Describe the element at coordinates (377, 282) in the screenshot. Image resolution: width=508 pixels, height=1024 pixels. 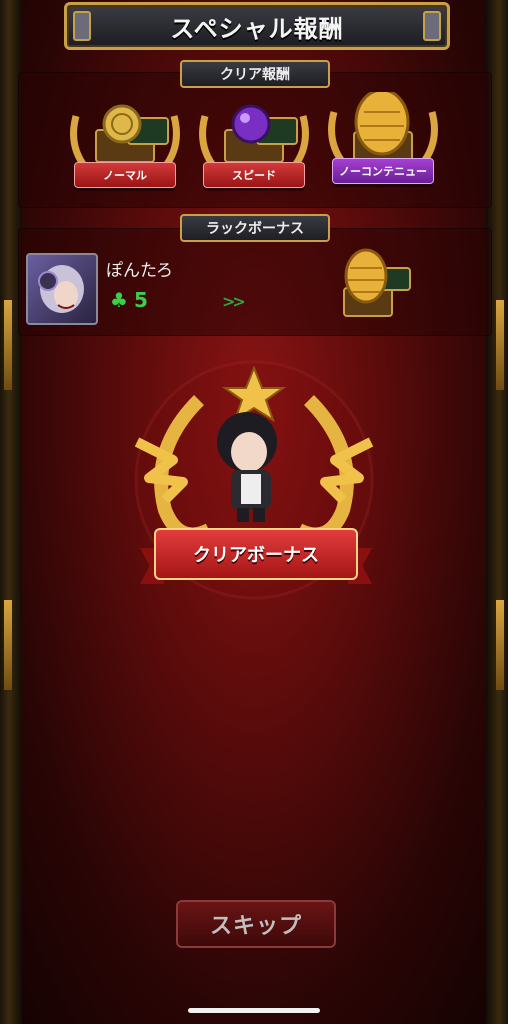
I see `golden-egg-chest-icon` at that location.